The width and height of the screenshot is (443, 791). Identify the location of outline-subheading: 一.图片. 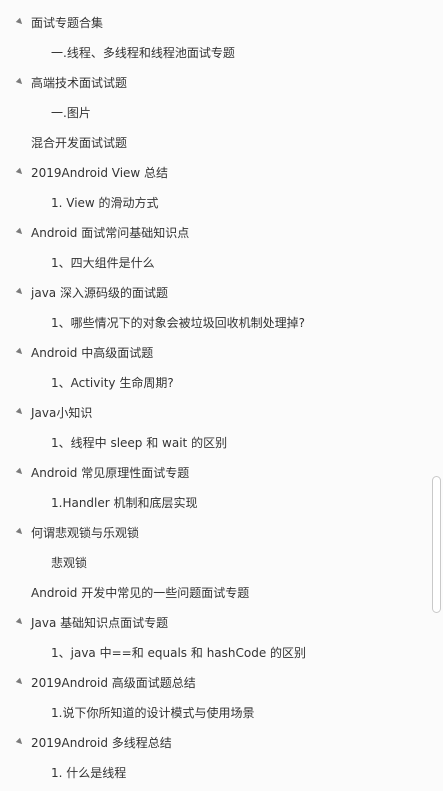
(214, 113).